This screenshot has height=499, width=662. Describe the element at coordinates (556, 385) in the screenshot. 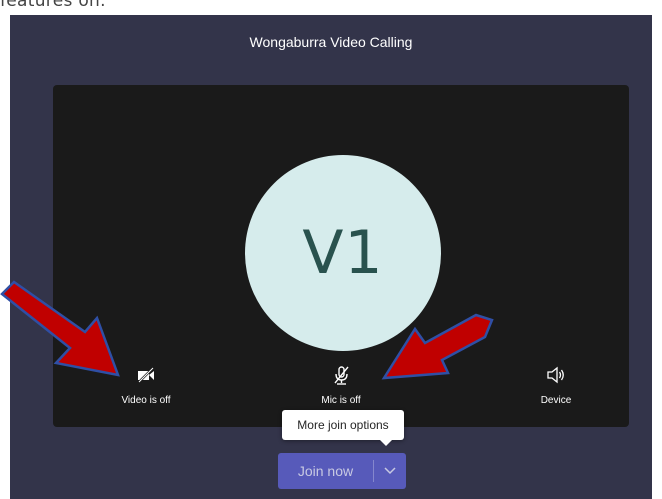

I see `device-settings-button: Device` at that location.